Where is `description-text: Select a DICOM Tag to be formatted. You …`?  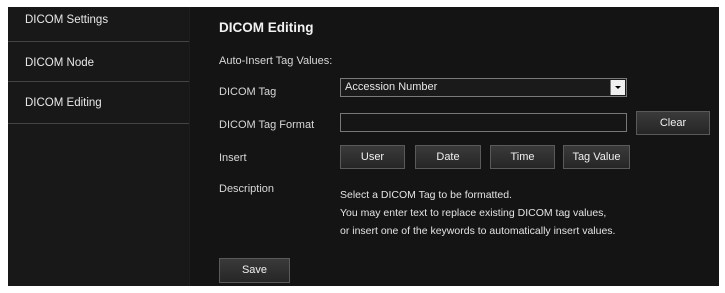
description-text: Select a DICOM Tag to be formatted. You … is located at coordinates (477, 213).